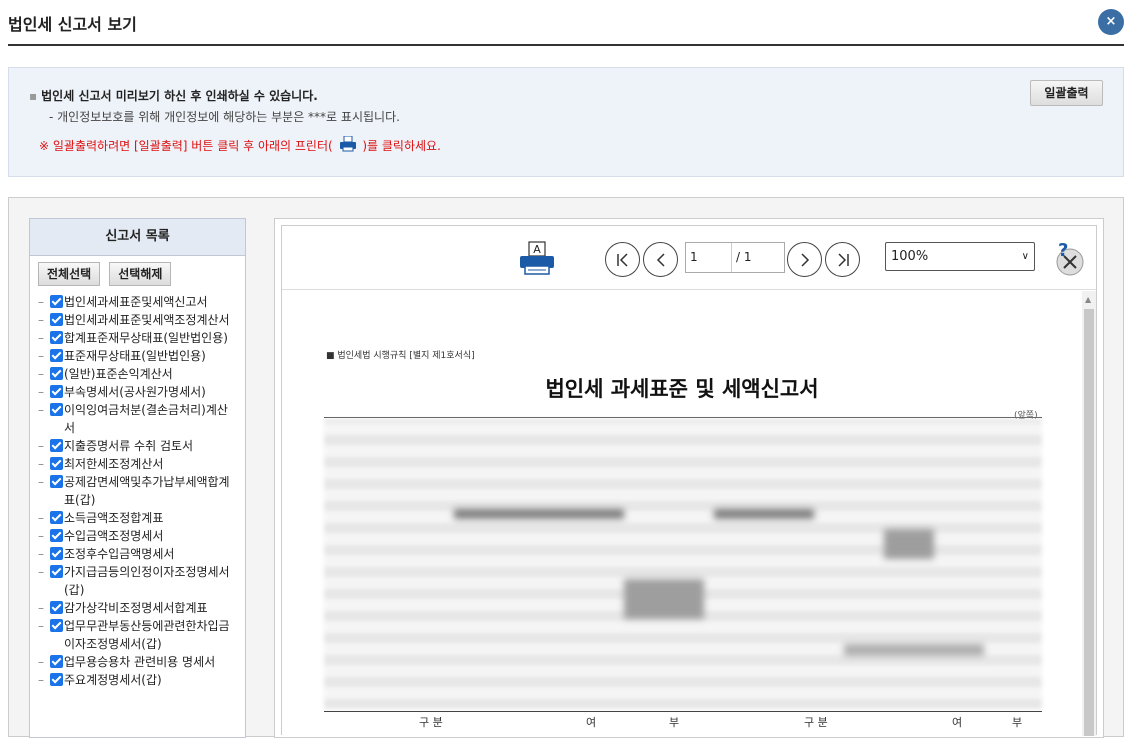 This screenshot has width=1137, height=738. I want to click on report-list-item-label: 이익잉여금처분(결손금처리)계산서, so click(146, 419).